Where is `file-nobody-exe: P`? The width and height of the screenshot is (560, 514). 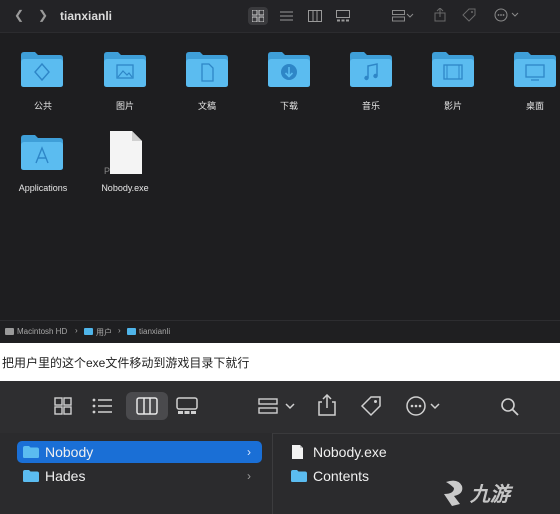
file-nobody-exe: P is located at coordinates (124, 155).